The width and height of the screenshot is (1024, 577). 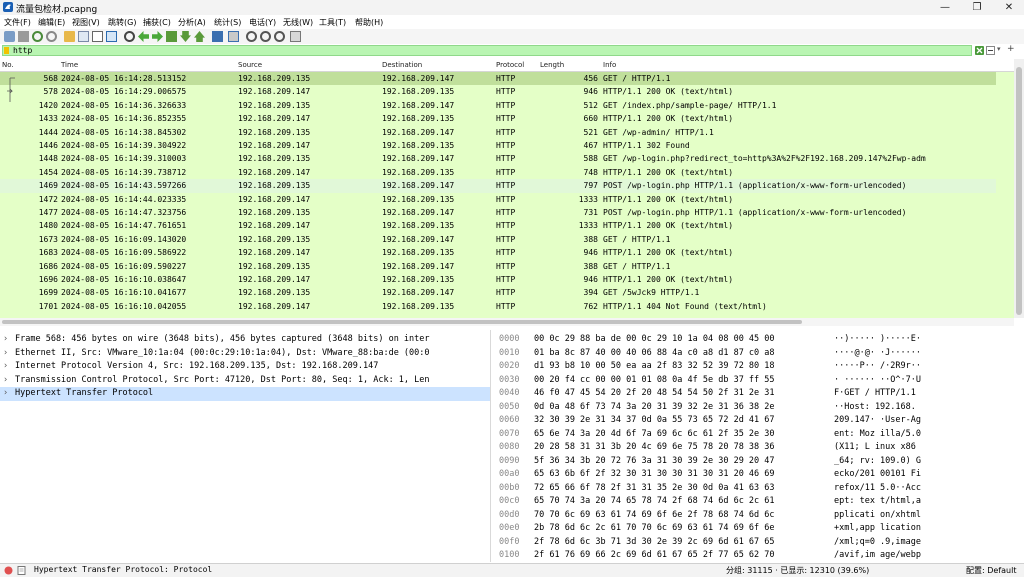 What do you see at coordinates (9, 36) in the screenshot?
I see `start-capture-icon` at bounding box center [9, 36].